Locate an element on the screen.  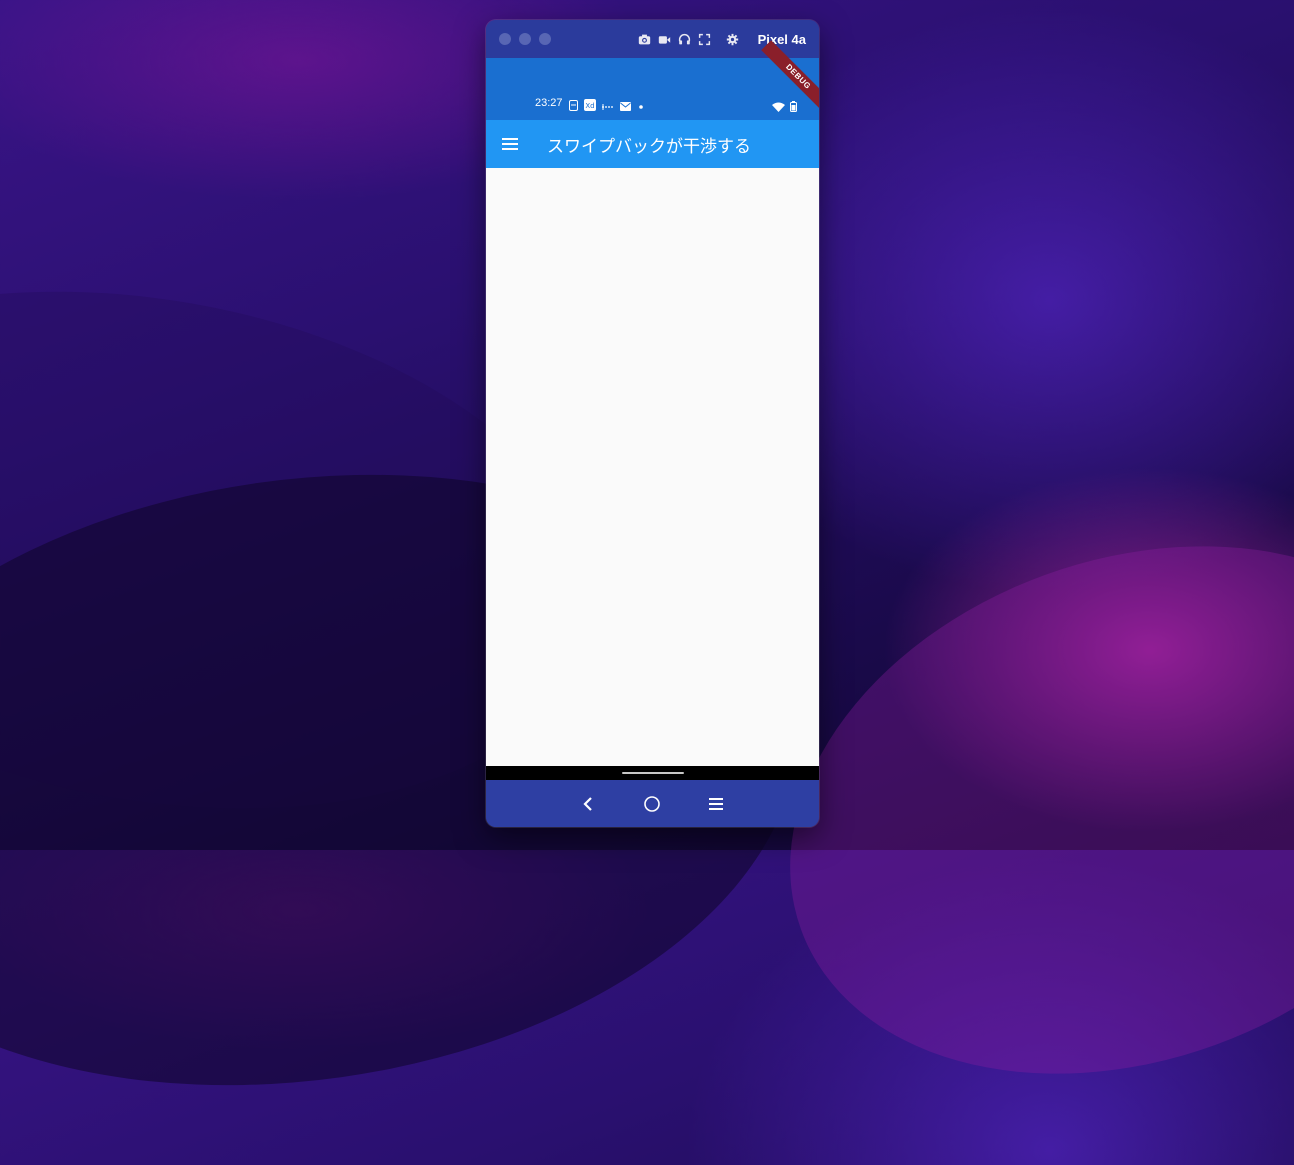
back-icon is located at coordinates (589, 804).